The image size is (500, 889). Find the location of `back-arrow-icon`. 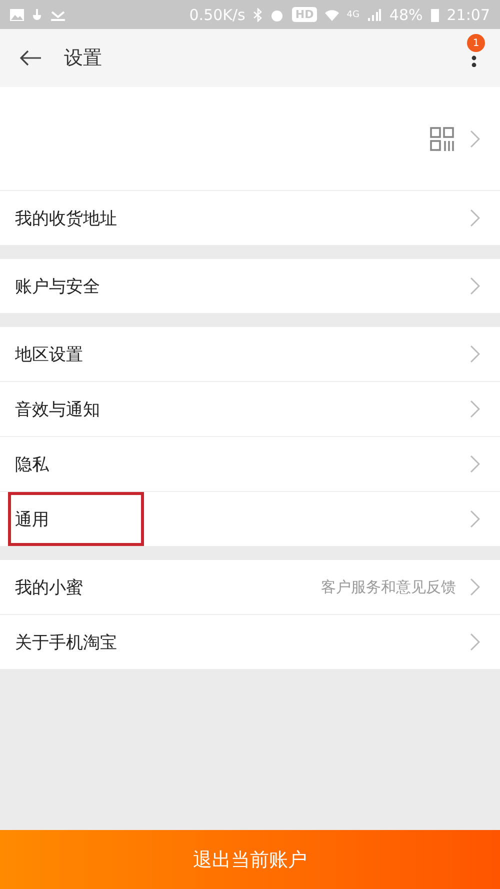

back-arrow-icon is located at coordinates (31, 58).